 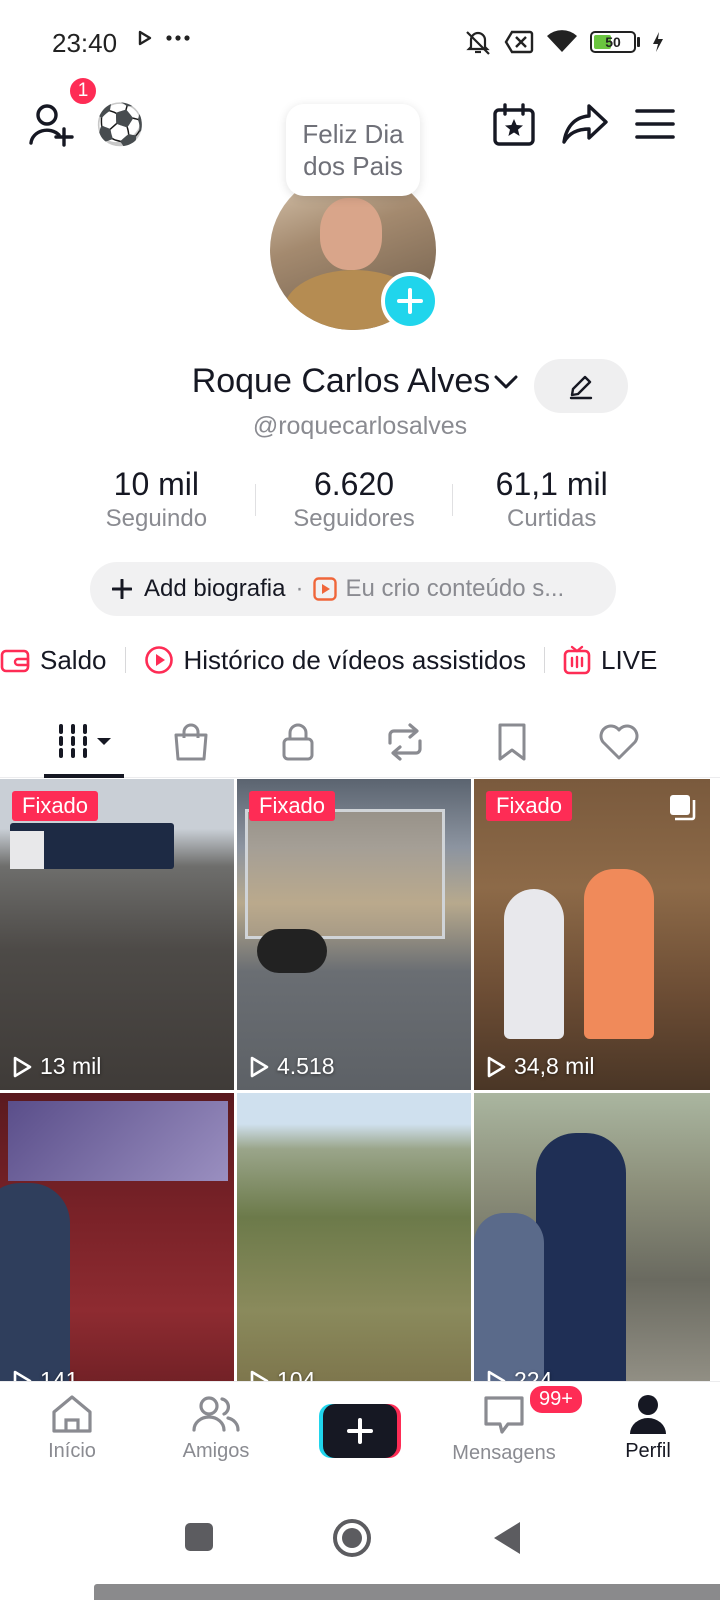 What do you see at coordinates (341, 381) in the screenshot?
I see `profile-name: Roque Carlos Alves` at bounding box center [341, 381].